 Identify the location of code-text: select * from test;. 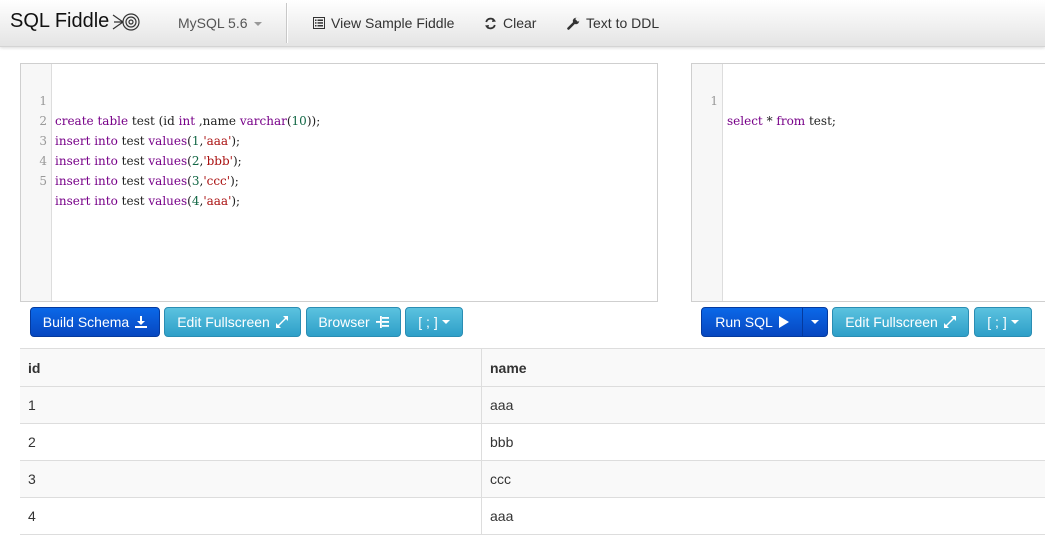
(781, 121).